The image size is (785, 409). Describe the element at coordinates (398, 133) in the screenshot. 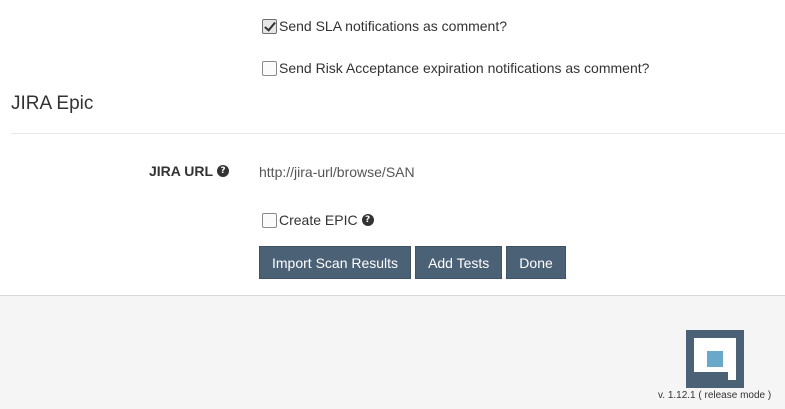

I see `section-divider` at that location.